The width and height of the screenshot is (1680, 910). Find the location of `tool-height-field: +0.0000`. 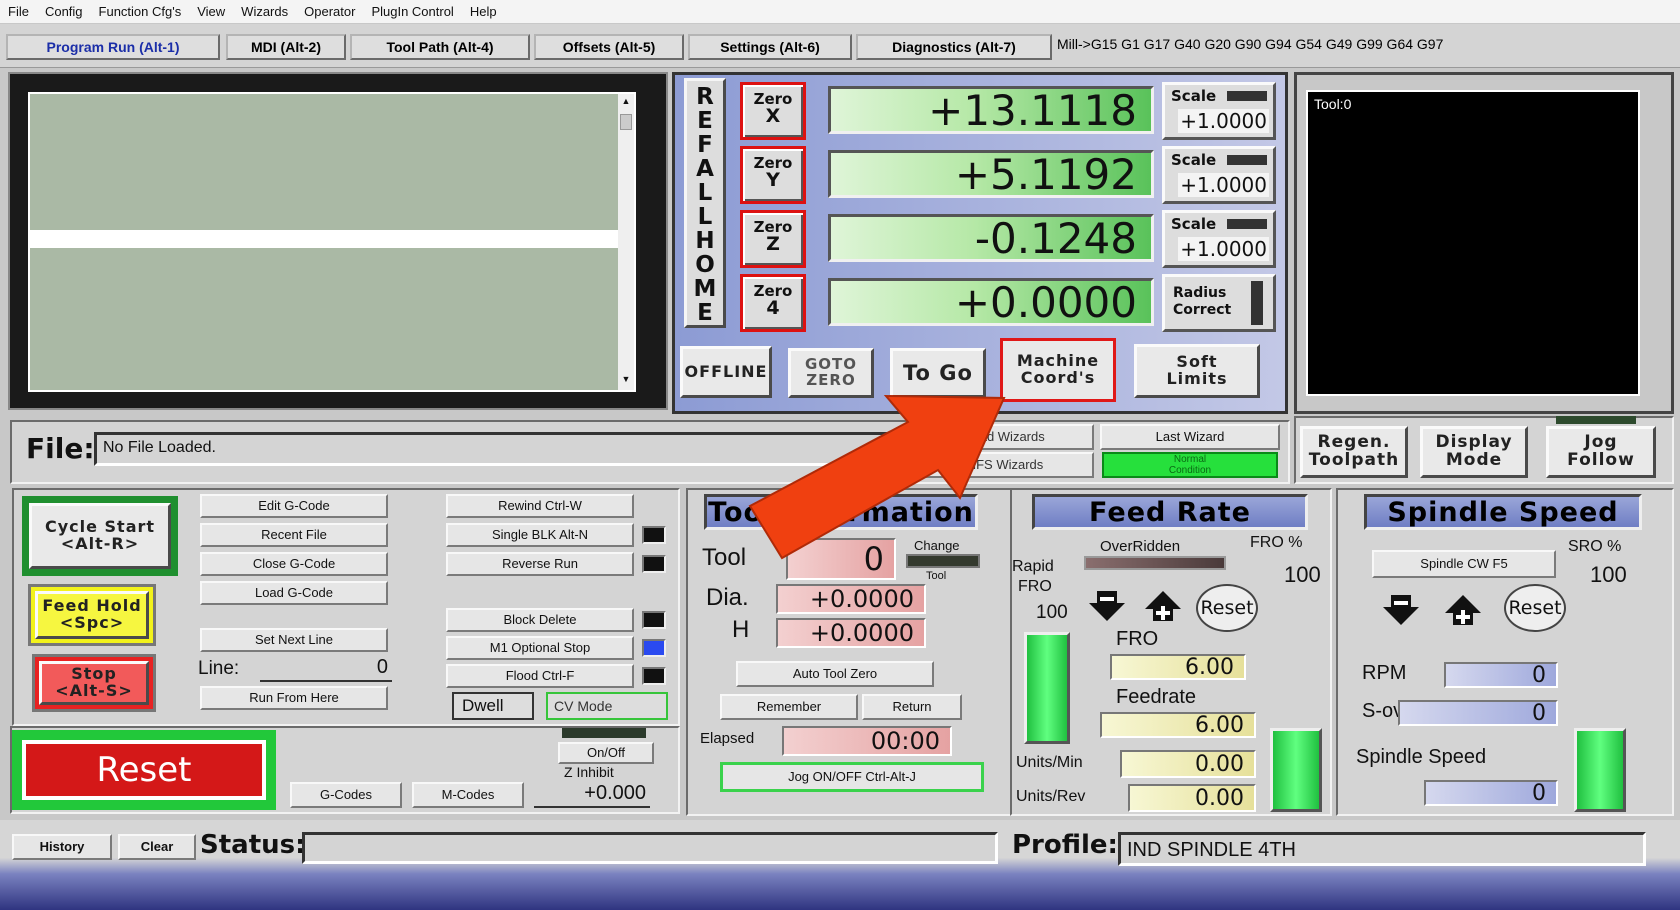

tool-height-field: +0.0000 is located at coordinates (851, 633).